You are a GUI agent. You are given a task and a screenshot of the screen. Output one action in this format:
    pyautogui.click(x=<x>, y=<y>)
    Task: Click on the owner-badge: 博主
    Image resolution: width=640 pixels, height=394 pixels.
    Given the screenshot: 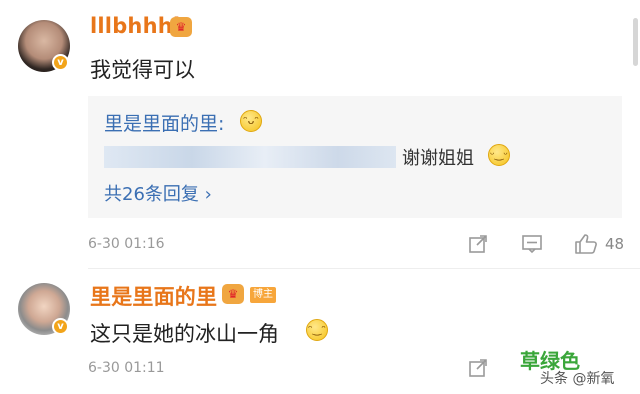 What is the action you would take?
    pyautogui.click(x=263, y=295)
    